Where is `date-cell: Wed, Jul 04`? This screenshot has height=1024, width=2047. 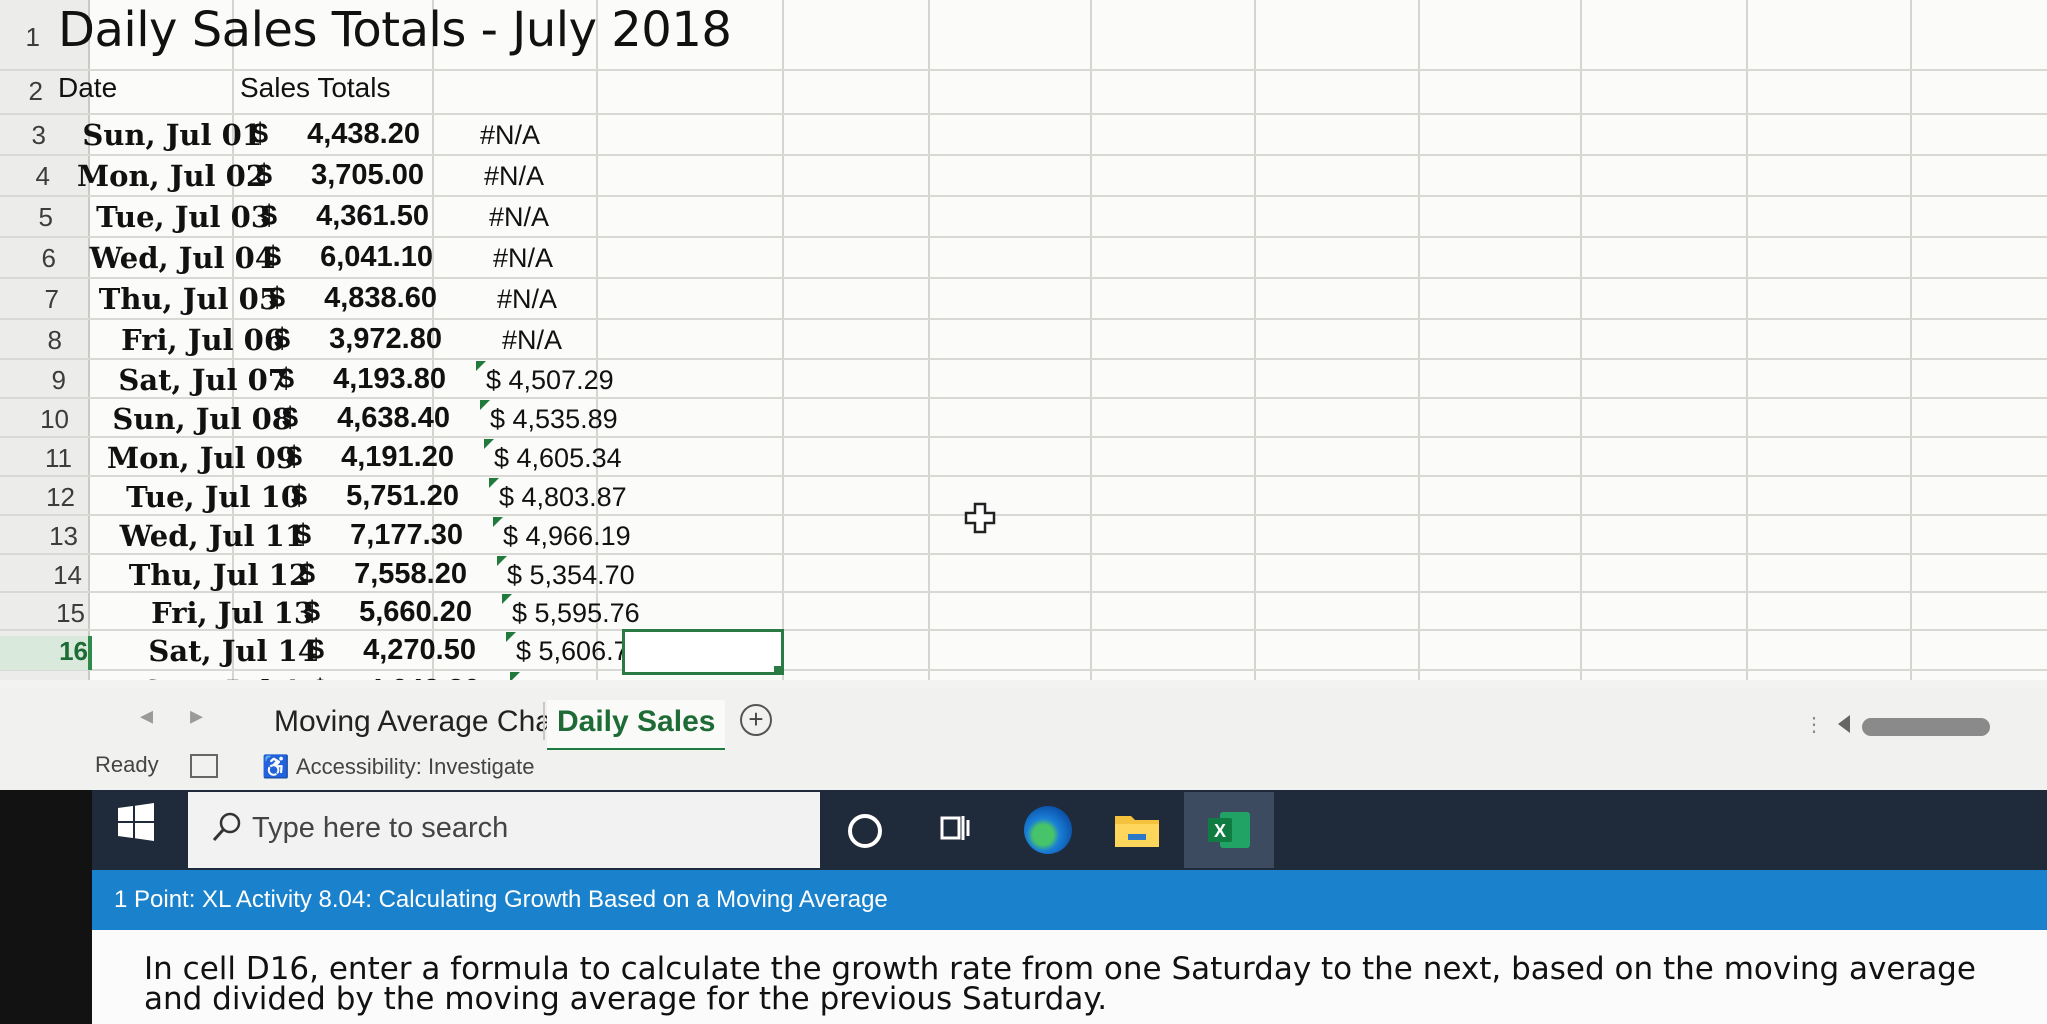 date-cell: Wed, Jul 04 is located at coordinates (180, 258).